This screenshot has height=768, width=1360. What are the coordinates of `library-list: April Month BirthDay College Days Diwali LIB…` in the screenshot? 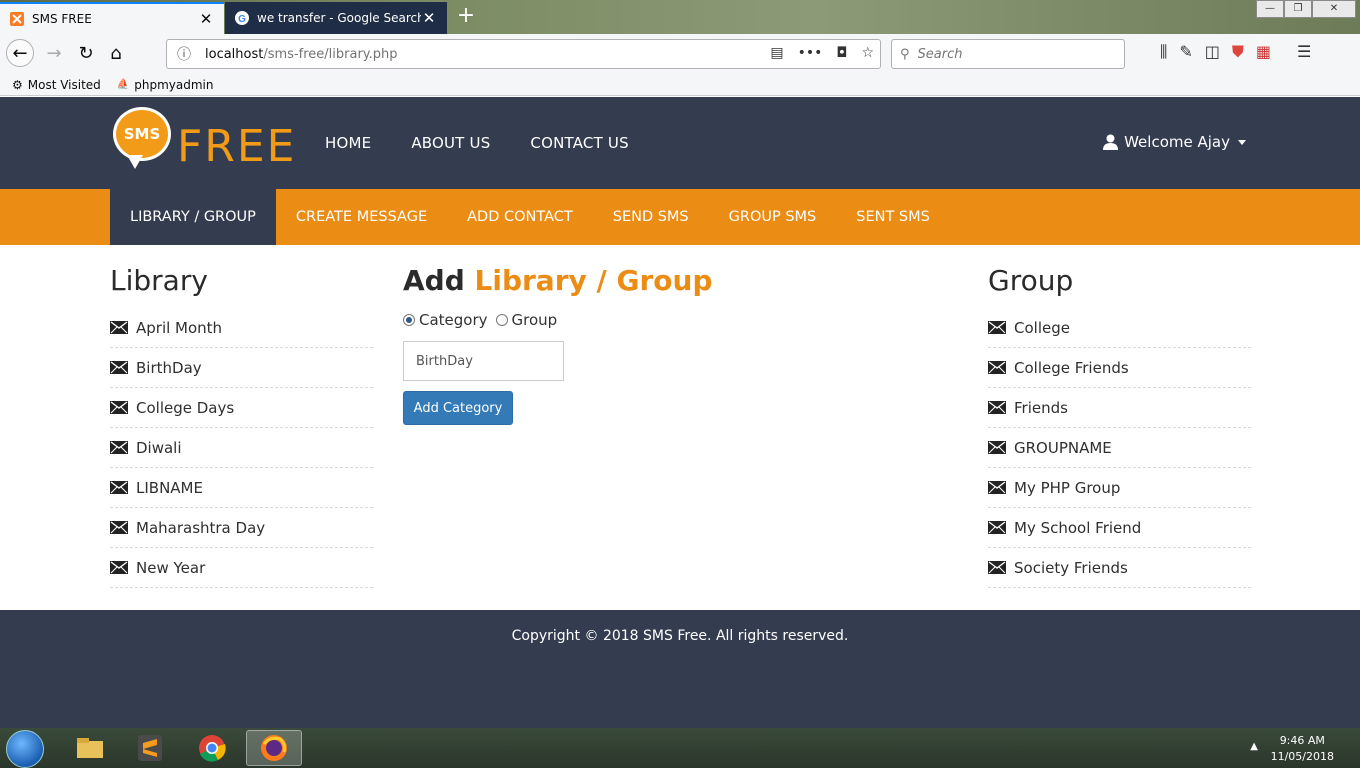 It's located at (241, 448).